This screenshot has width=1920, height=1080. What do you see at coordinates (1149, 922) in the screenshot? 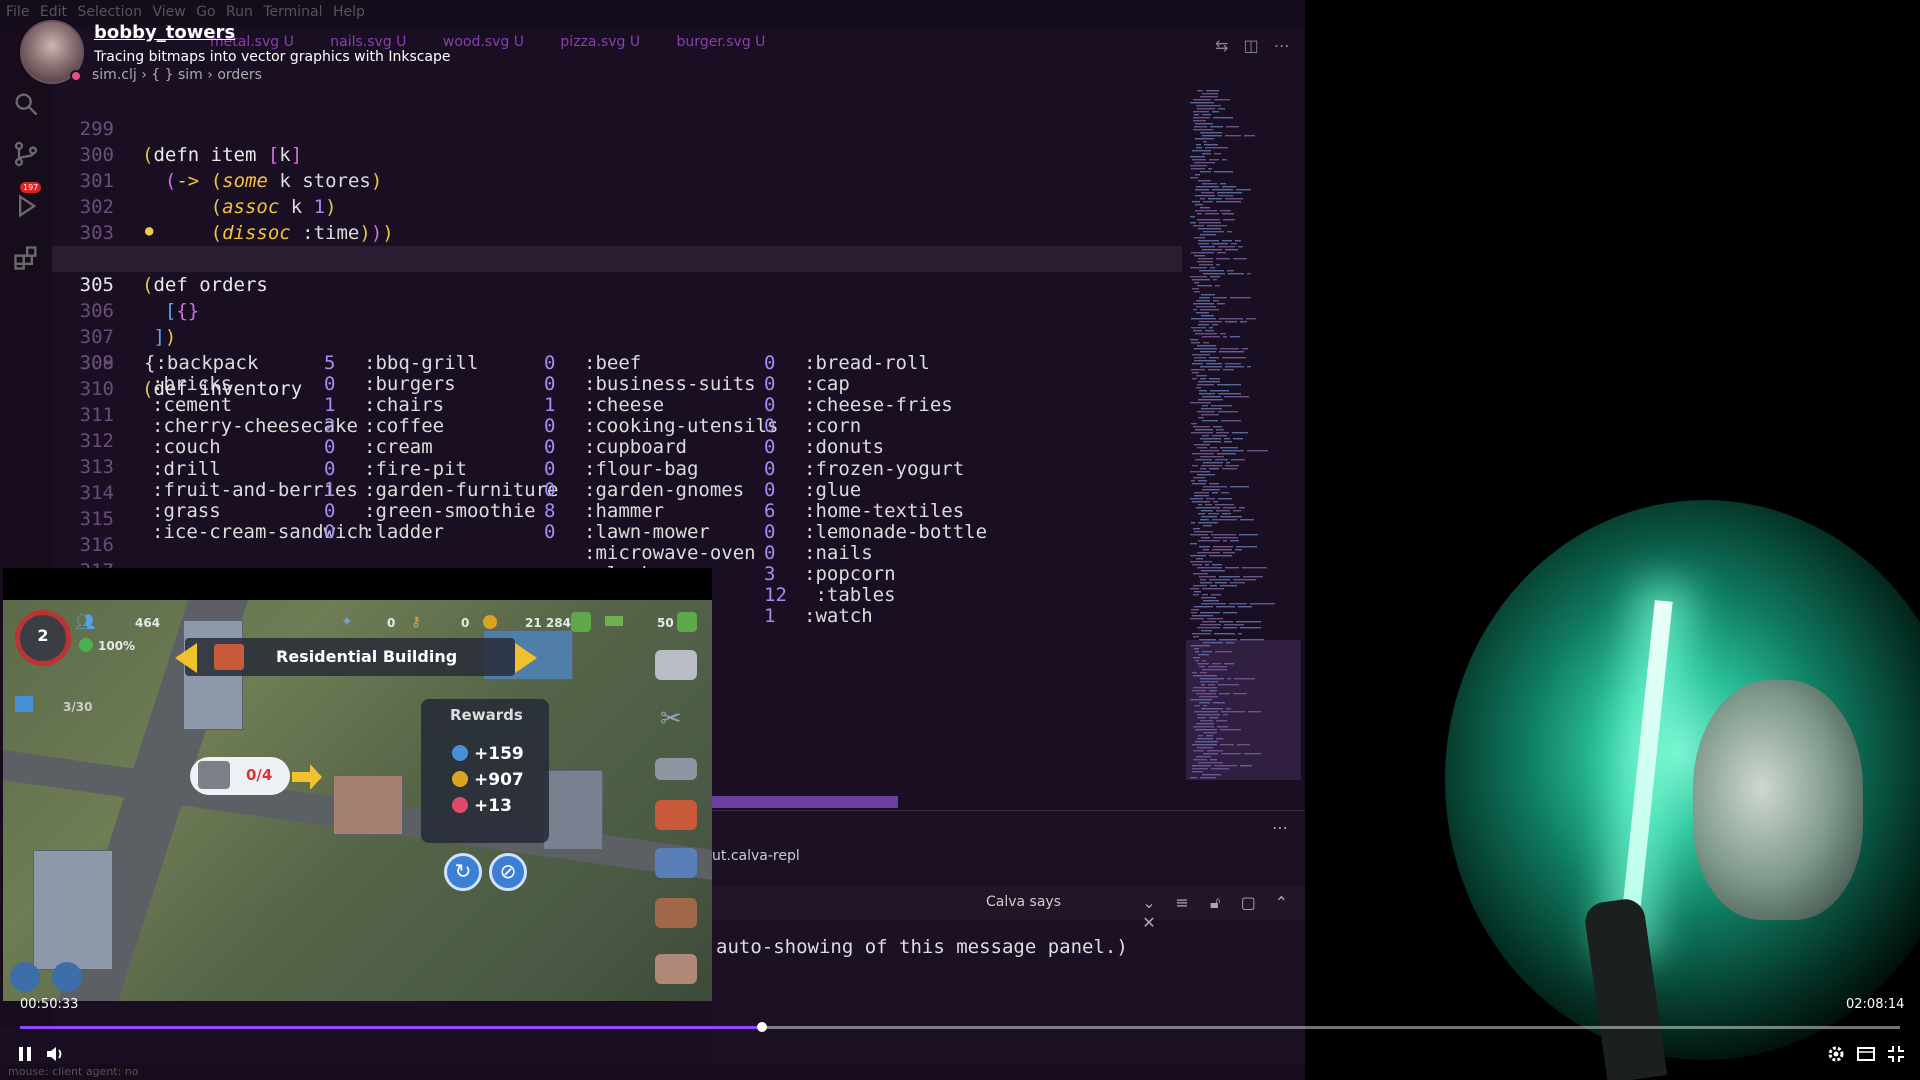
I see `close-icon: ✕` at bounding box center [1149, 922].